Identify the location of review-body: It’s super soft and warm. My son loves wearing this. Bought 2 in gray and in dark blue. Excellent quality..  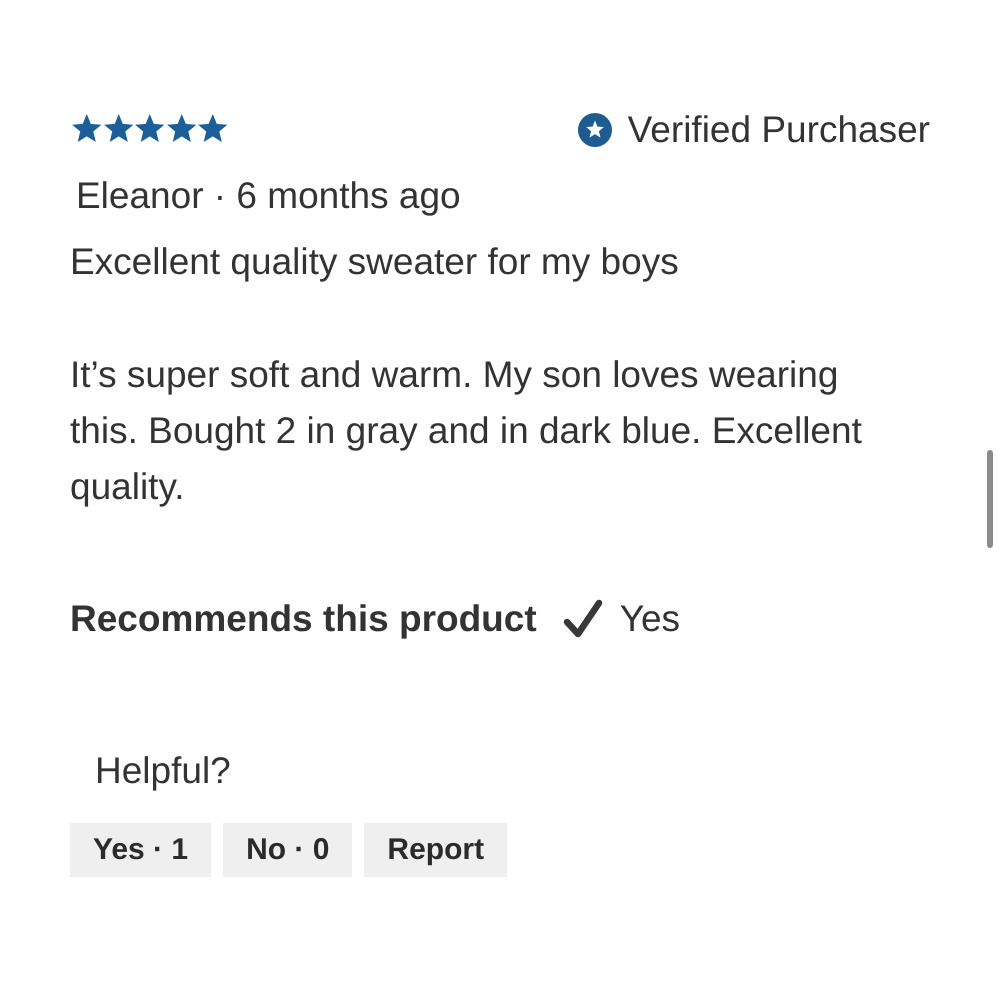
(466, 431).